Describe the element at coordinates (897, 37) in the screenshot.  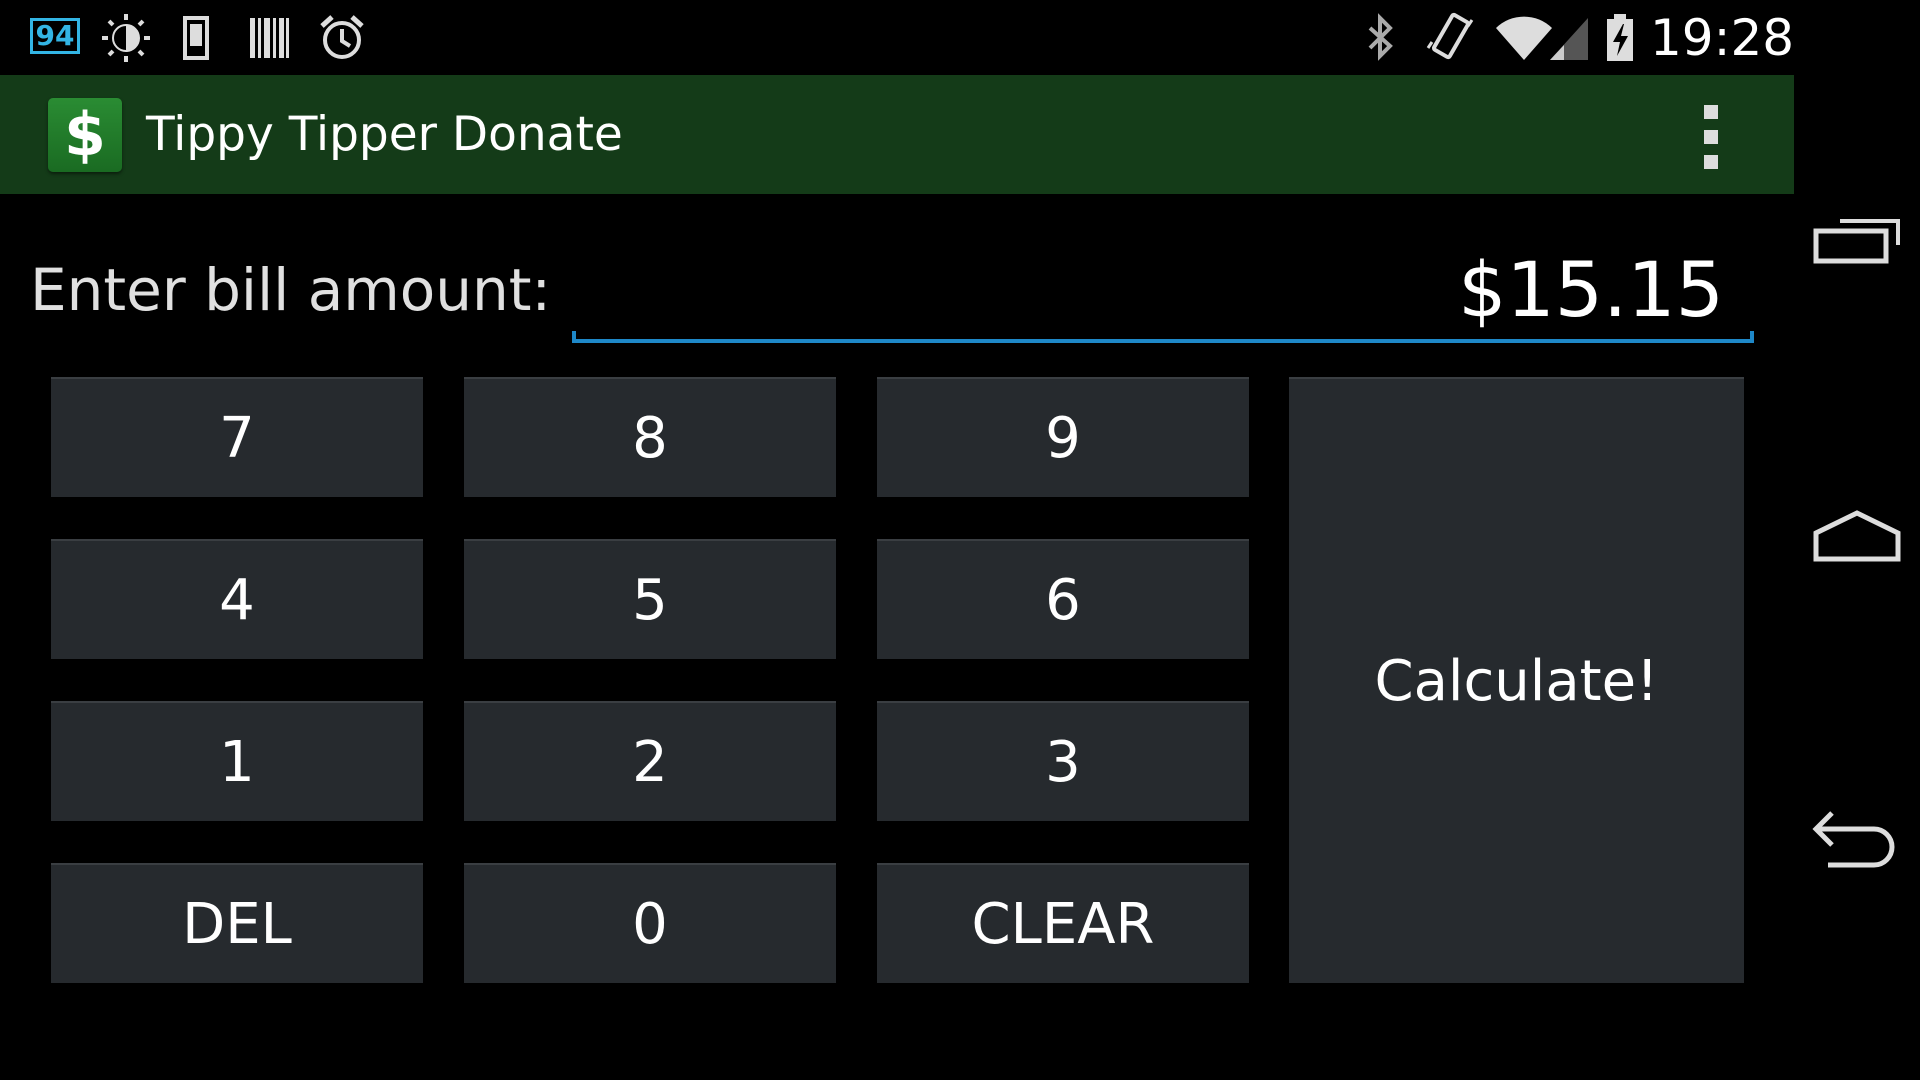
I see `status-bar: 94 19:28` at that location.